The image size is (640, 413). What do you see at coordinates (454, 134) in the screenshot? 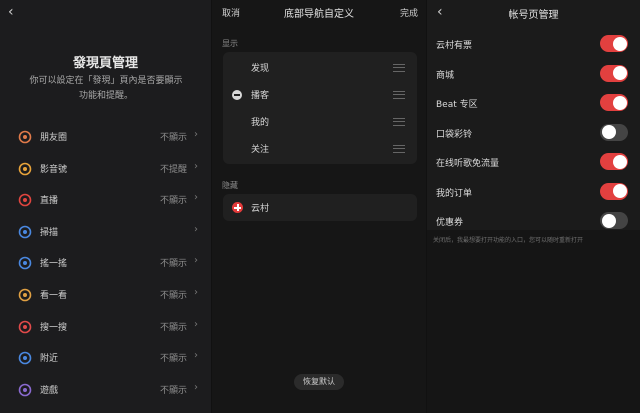
I see `toggle-label: 口袋彩铃` at bounding box center [454, 134].